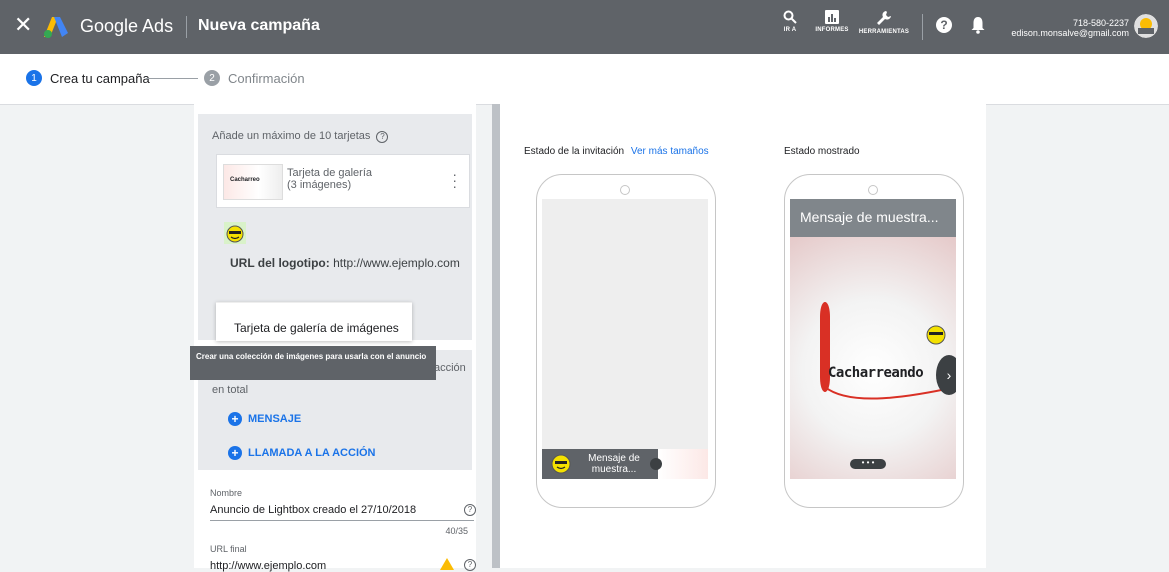  I want to click on logo-url-value: http://www.ejemplo.com, so click(396, 263).